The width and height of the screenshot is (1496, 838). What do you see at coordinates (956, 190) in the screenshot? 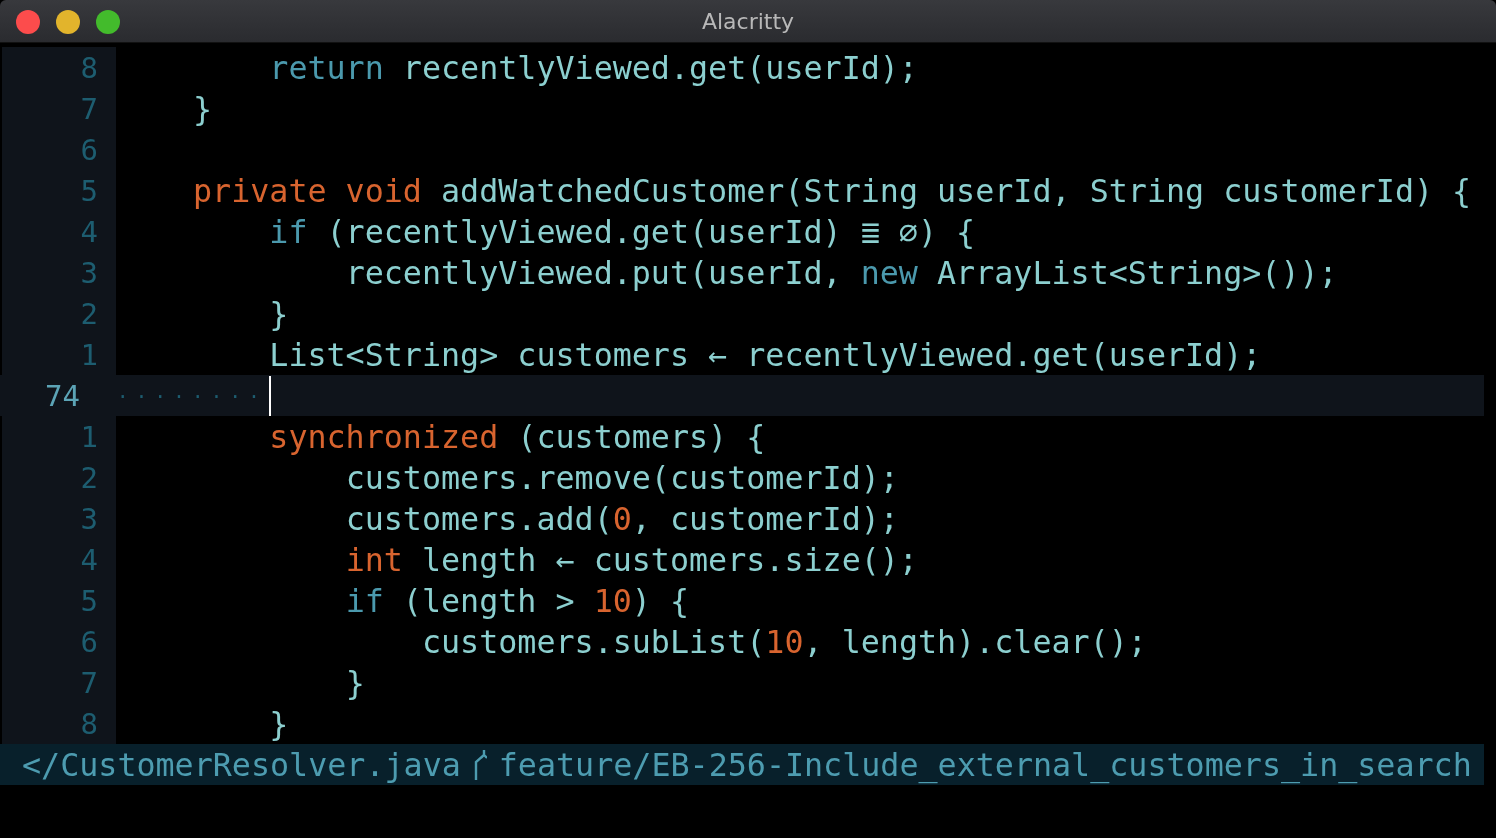
I see `code-text: addWatchedCustomer(String userId, String customerId) {` at bounding box center [956, 190].